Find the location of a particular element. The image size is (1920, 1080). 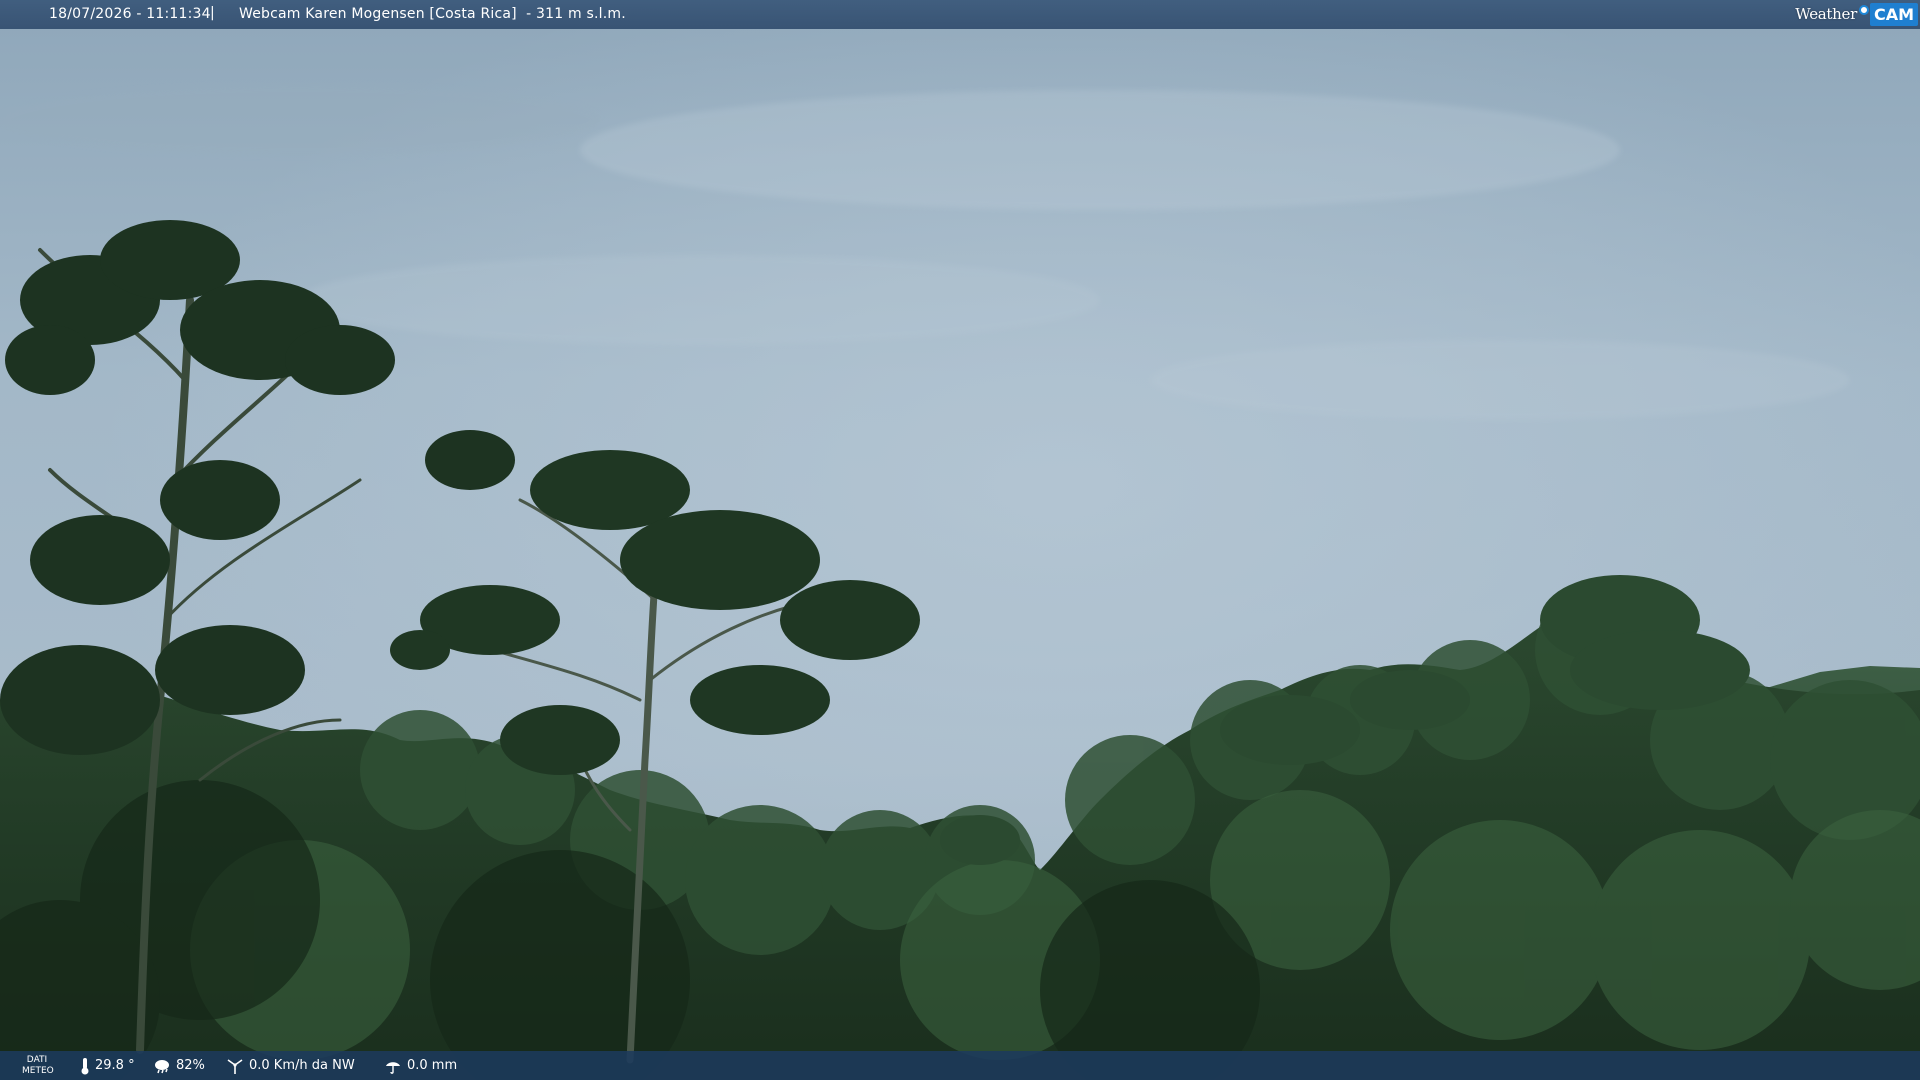

humidity-icon is located at coordinates (162, 1066).